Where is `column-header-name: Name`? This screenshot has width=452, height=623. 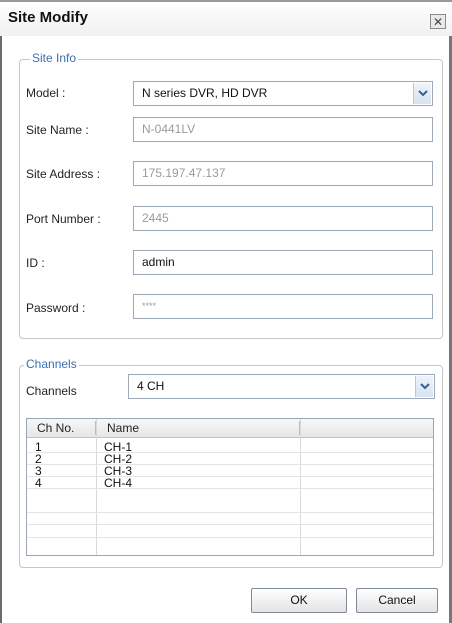 column-header-name: Name is located at coordinates (123, 428).